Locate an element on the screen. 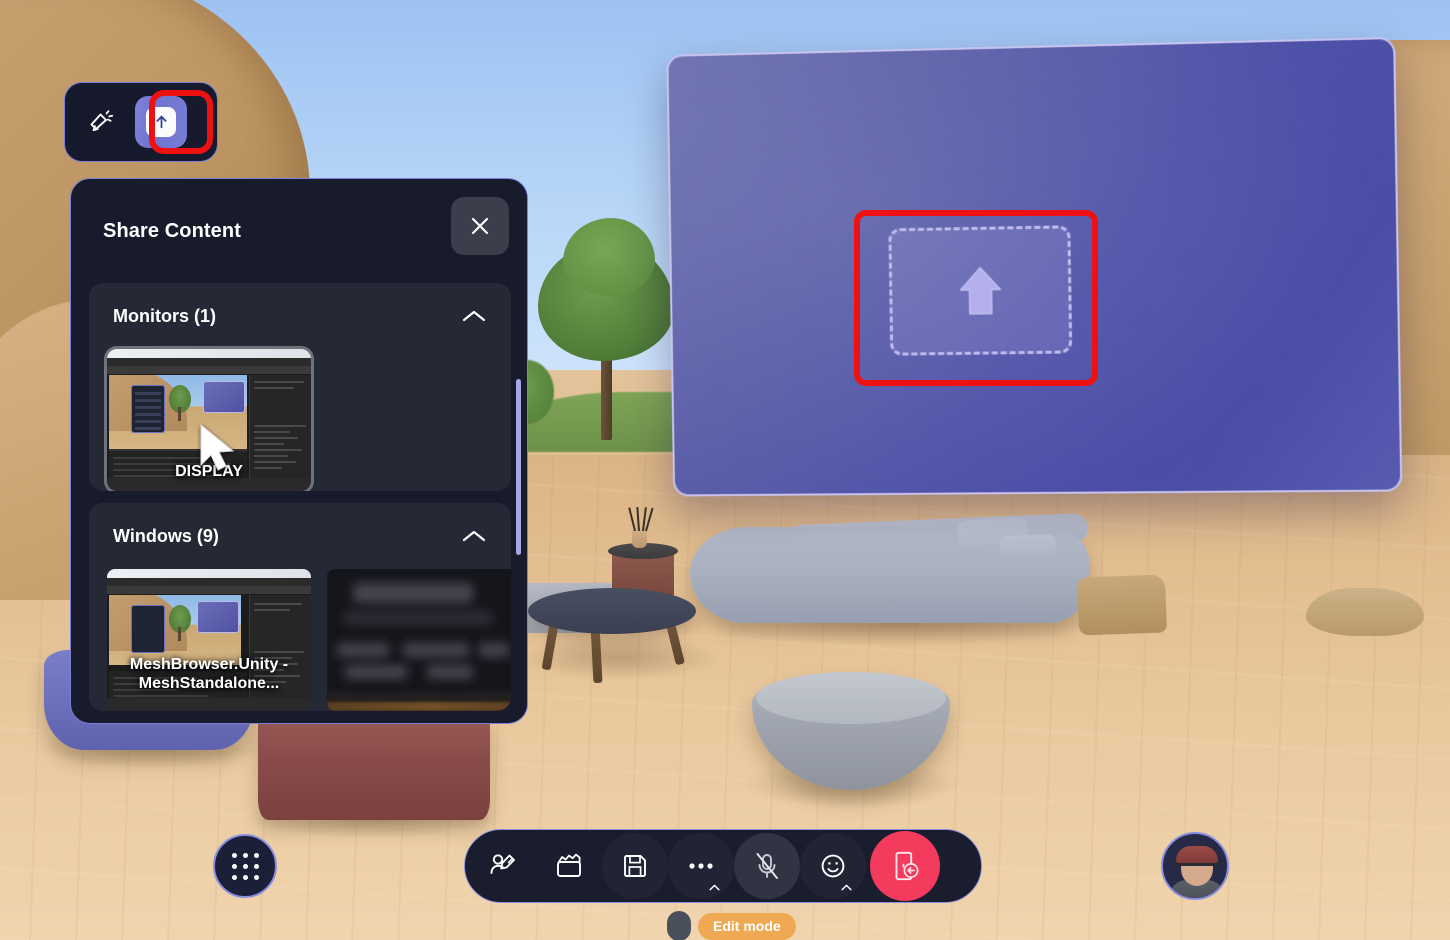 The width and height of the screenshot is (1450, 940). floppy-save-icon is located at coordinates (635, 866).